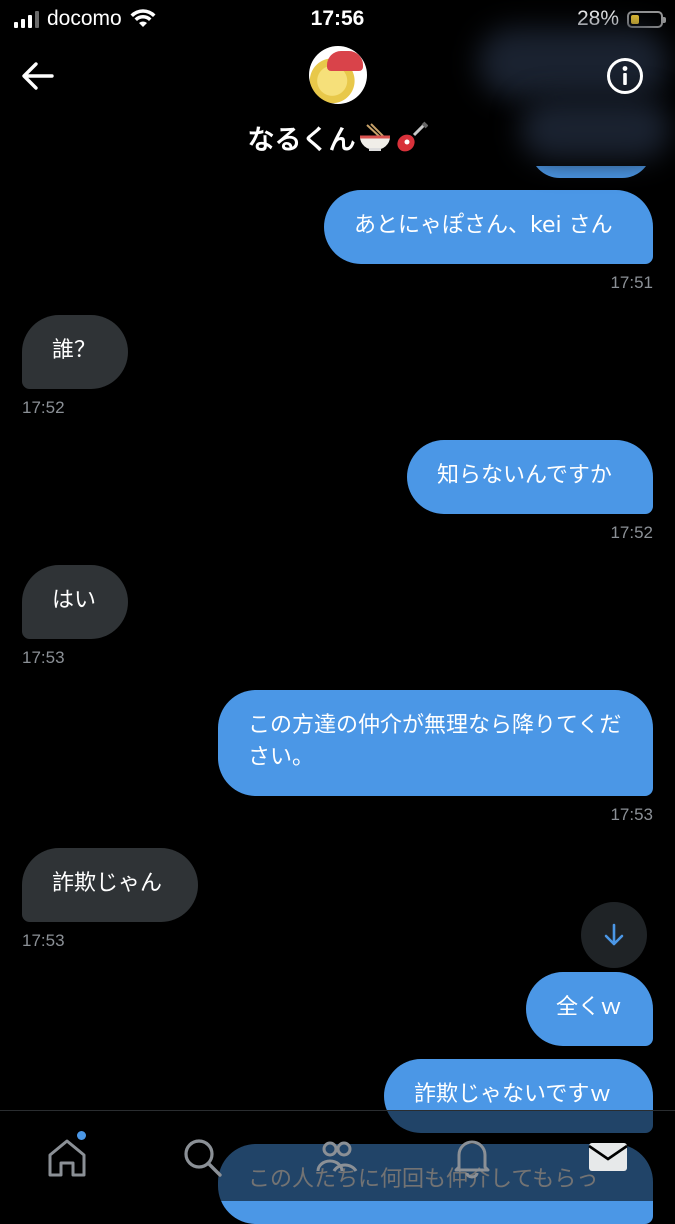  I want to click on arrow-down-icon, so click(614, 934).